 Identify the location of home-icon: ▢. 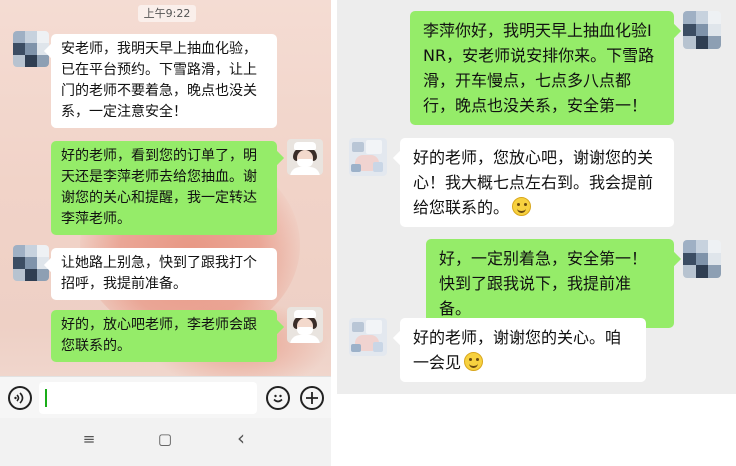
(165, 439).